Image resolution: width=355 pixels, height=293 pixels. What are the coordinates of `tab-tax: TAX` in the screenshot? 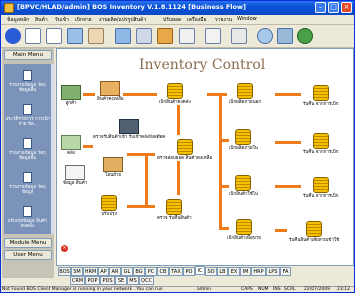 It's located at (176, 271).